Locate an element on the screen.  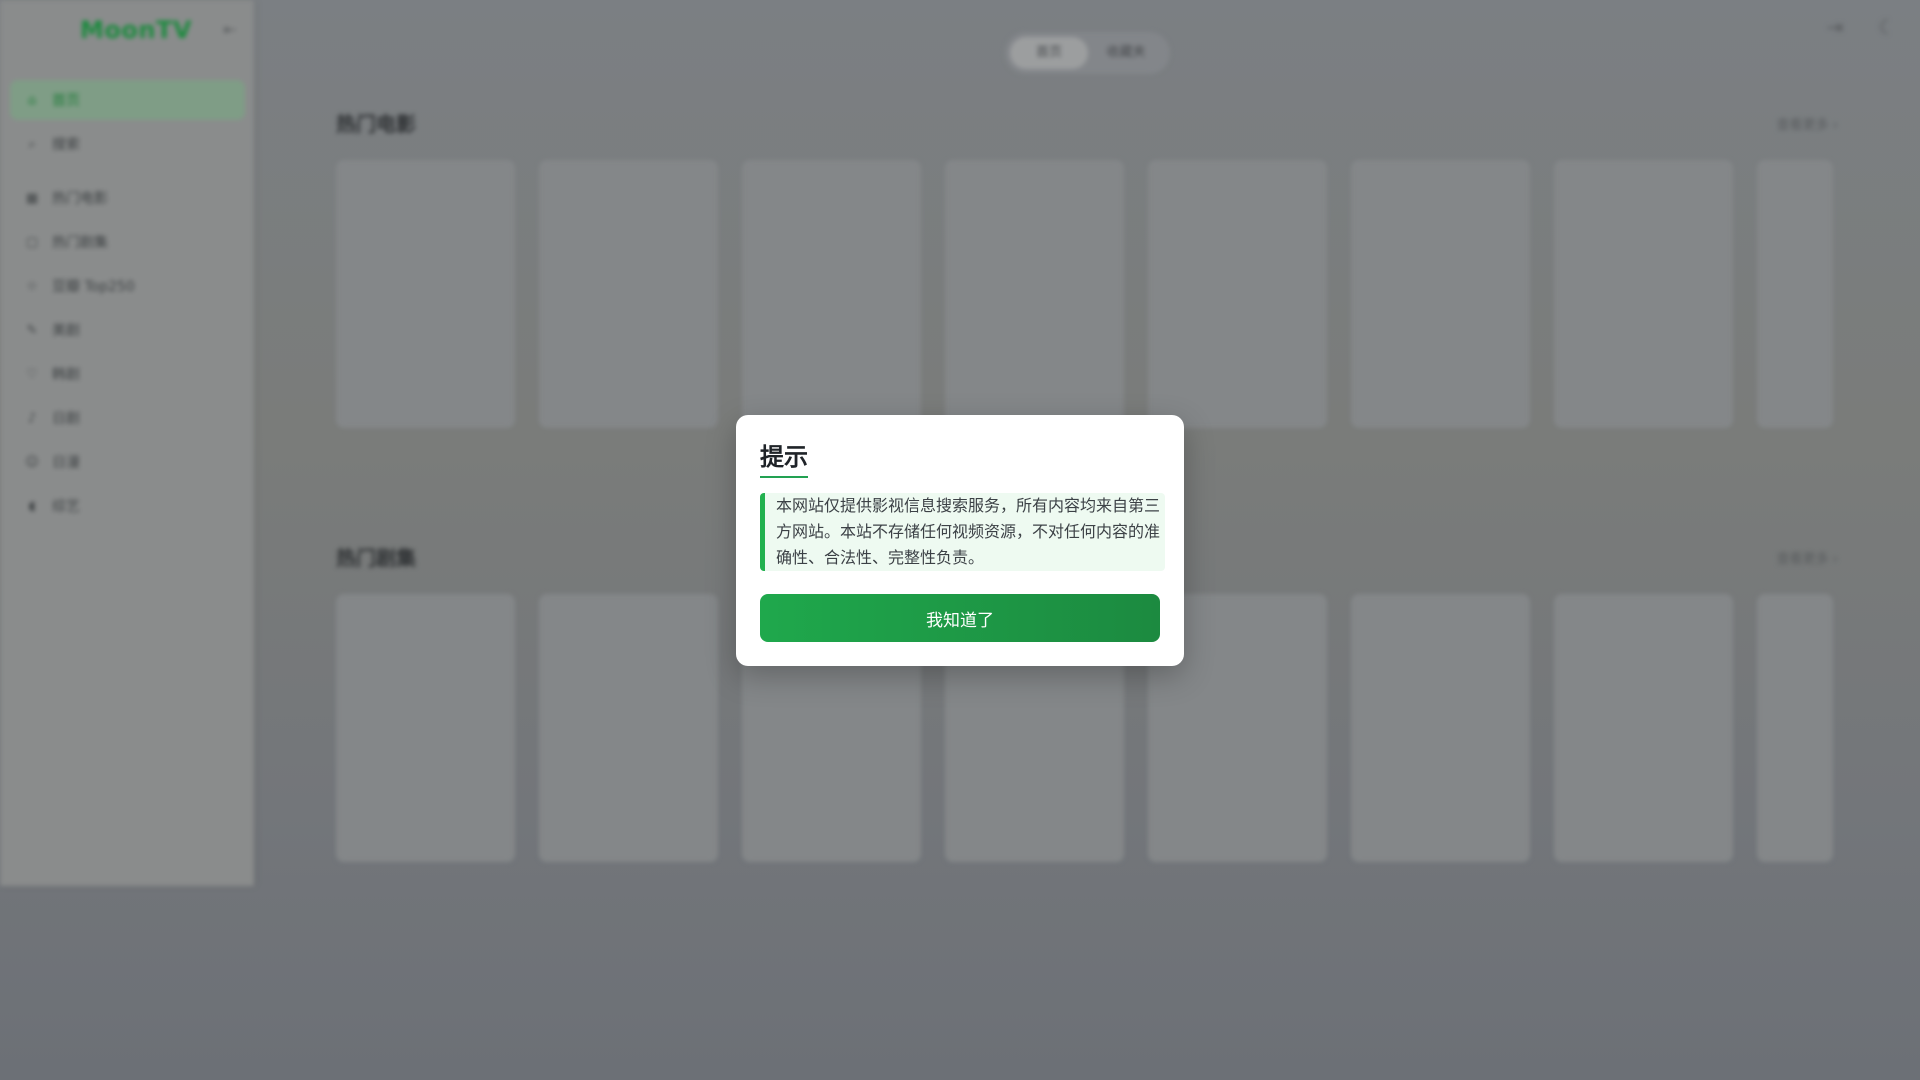
more-link-series: 查看更多 › is located at coordinates (1807, 557).